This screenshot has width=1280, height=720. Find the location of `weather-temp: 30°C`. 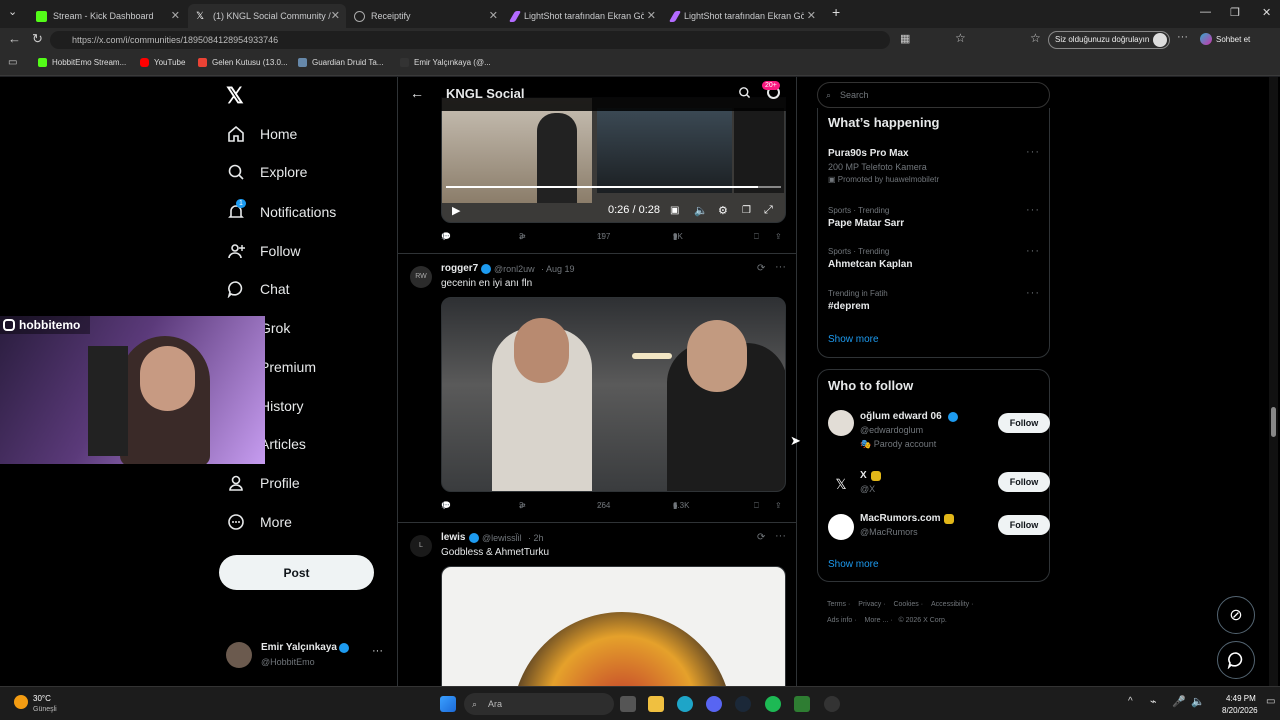

weather-temp: 30°C is located at coordinates (42, 698).